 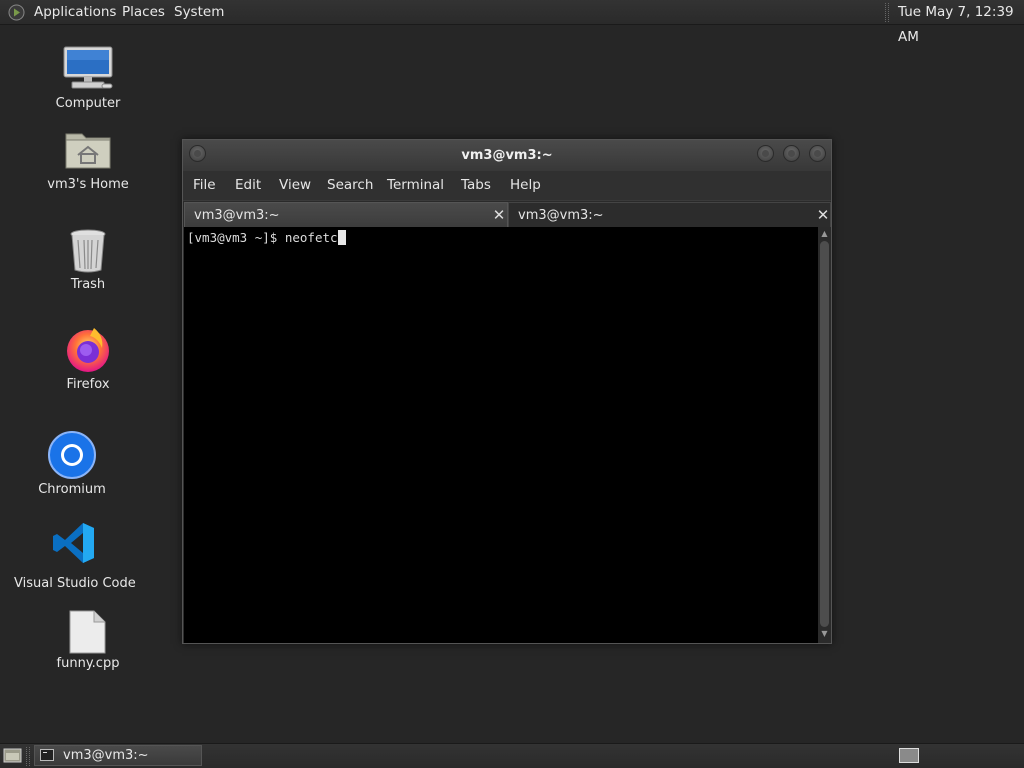 I want to click on terminal-scrollbar: ▲ ▼, so click(x=824, y=435).